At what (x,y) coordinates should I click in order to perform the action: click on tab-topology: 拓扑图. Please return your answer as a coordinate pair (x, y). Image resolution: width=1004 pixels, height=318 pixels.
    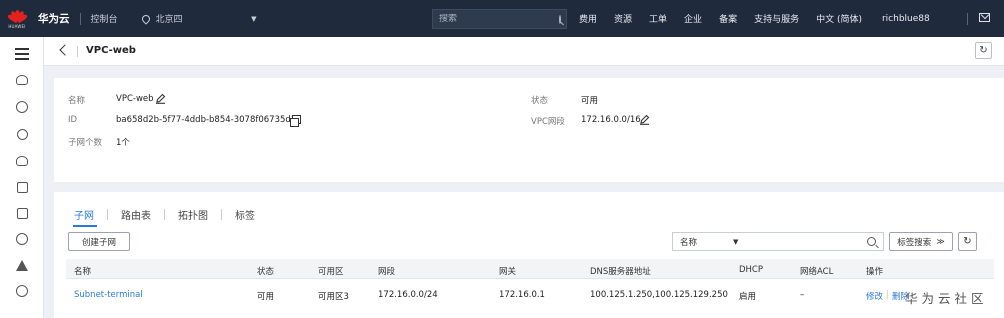
    Looking at the image, I should click on (193, 214).